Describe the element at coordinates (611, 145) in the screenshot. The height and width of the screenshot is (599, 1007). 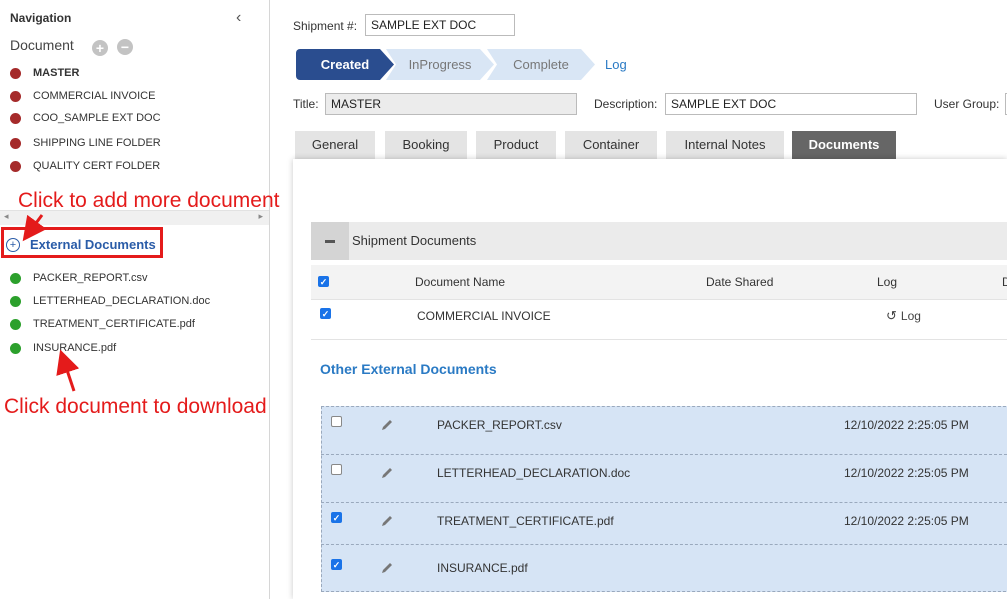
I see `tab-container: Container` at that location.